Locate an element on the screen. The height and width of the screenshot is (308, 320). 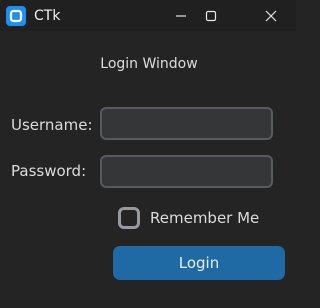
minimize-icon is located at coordinates (181, 15).